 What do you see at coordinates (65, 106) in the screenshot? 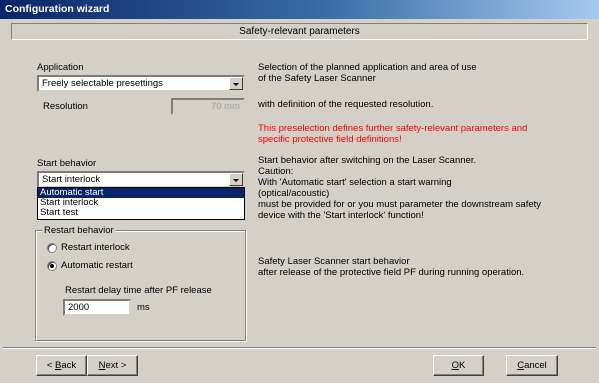
I see `resolution-label: Resolution` at bounding box center [65, 106].